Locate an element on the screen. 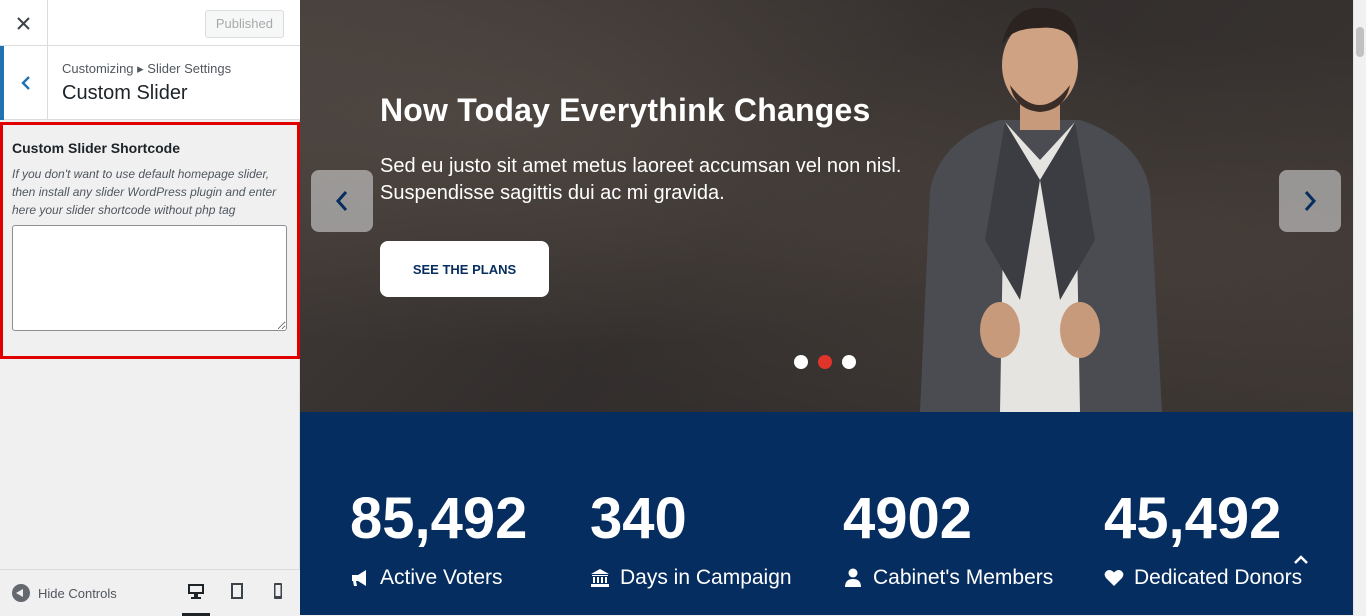 This screenshot has height=616, width=1366. preview-desktop-button is located at coordinates (196, 599).